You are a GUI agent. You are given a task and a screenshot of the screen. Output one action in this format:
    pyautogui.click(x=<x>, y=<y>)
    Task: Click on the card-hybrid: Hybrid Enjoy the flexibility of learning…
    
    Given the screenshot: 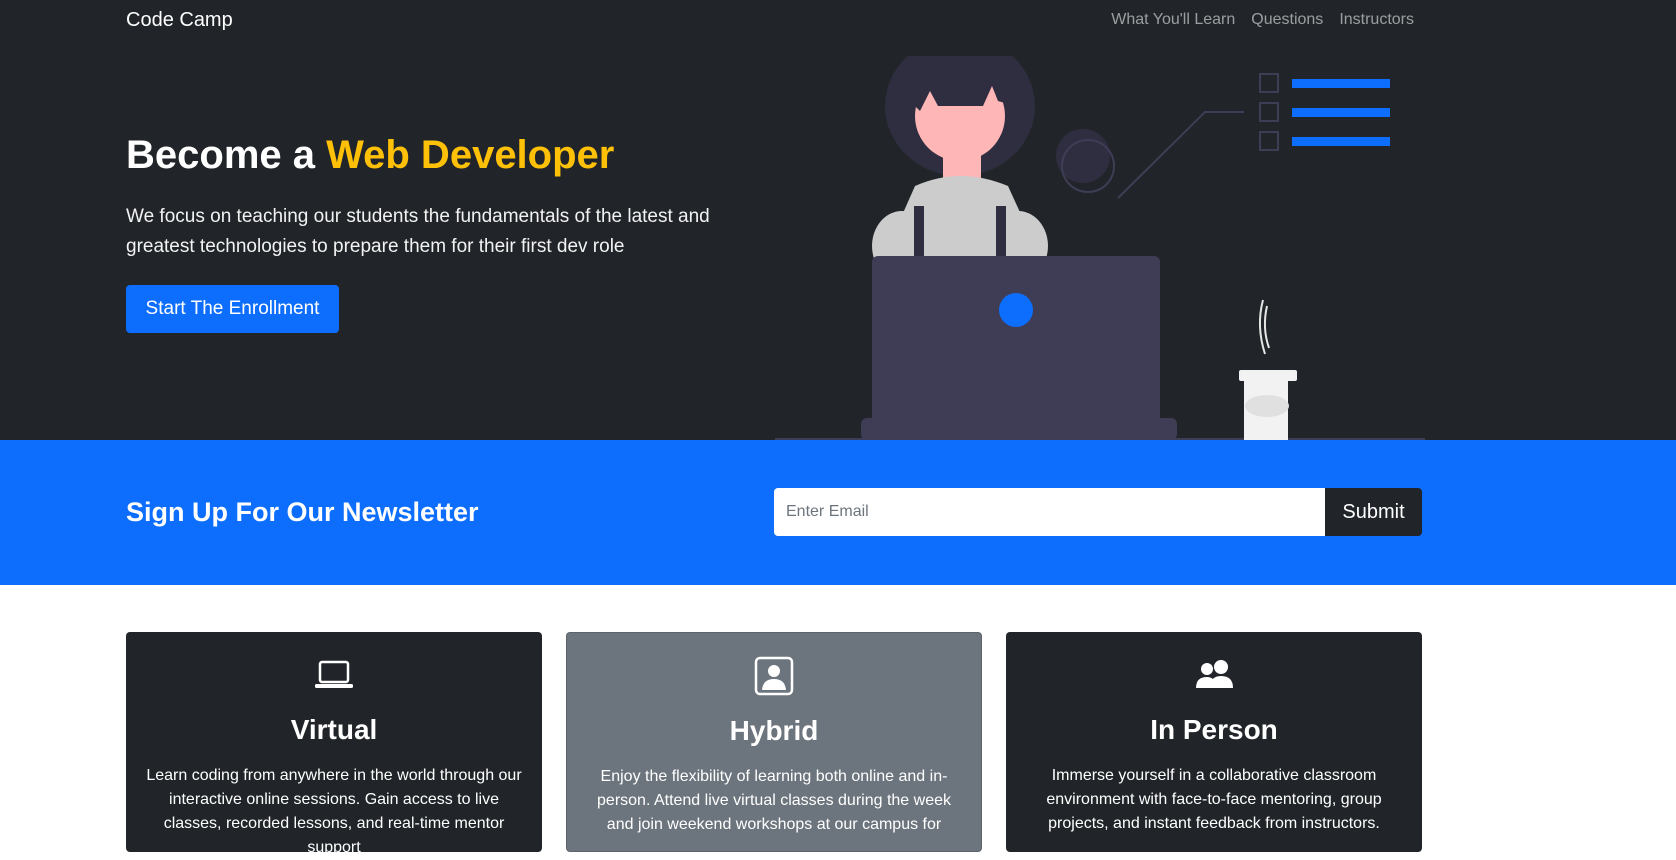 What is the action you would take?
    pyautogui.click(x=774, y=742)
    